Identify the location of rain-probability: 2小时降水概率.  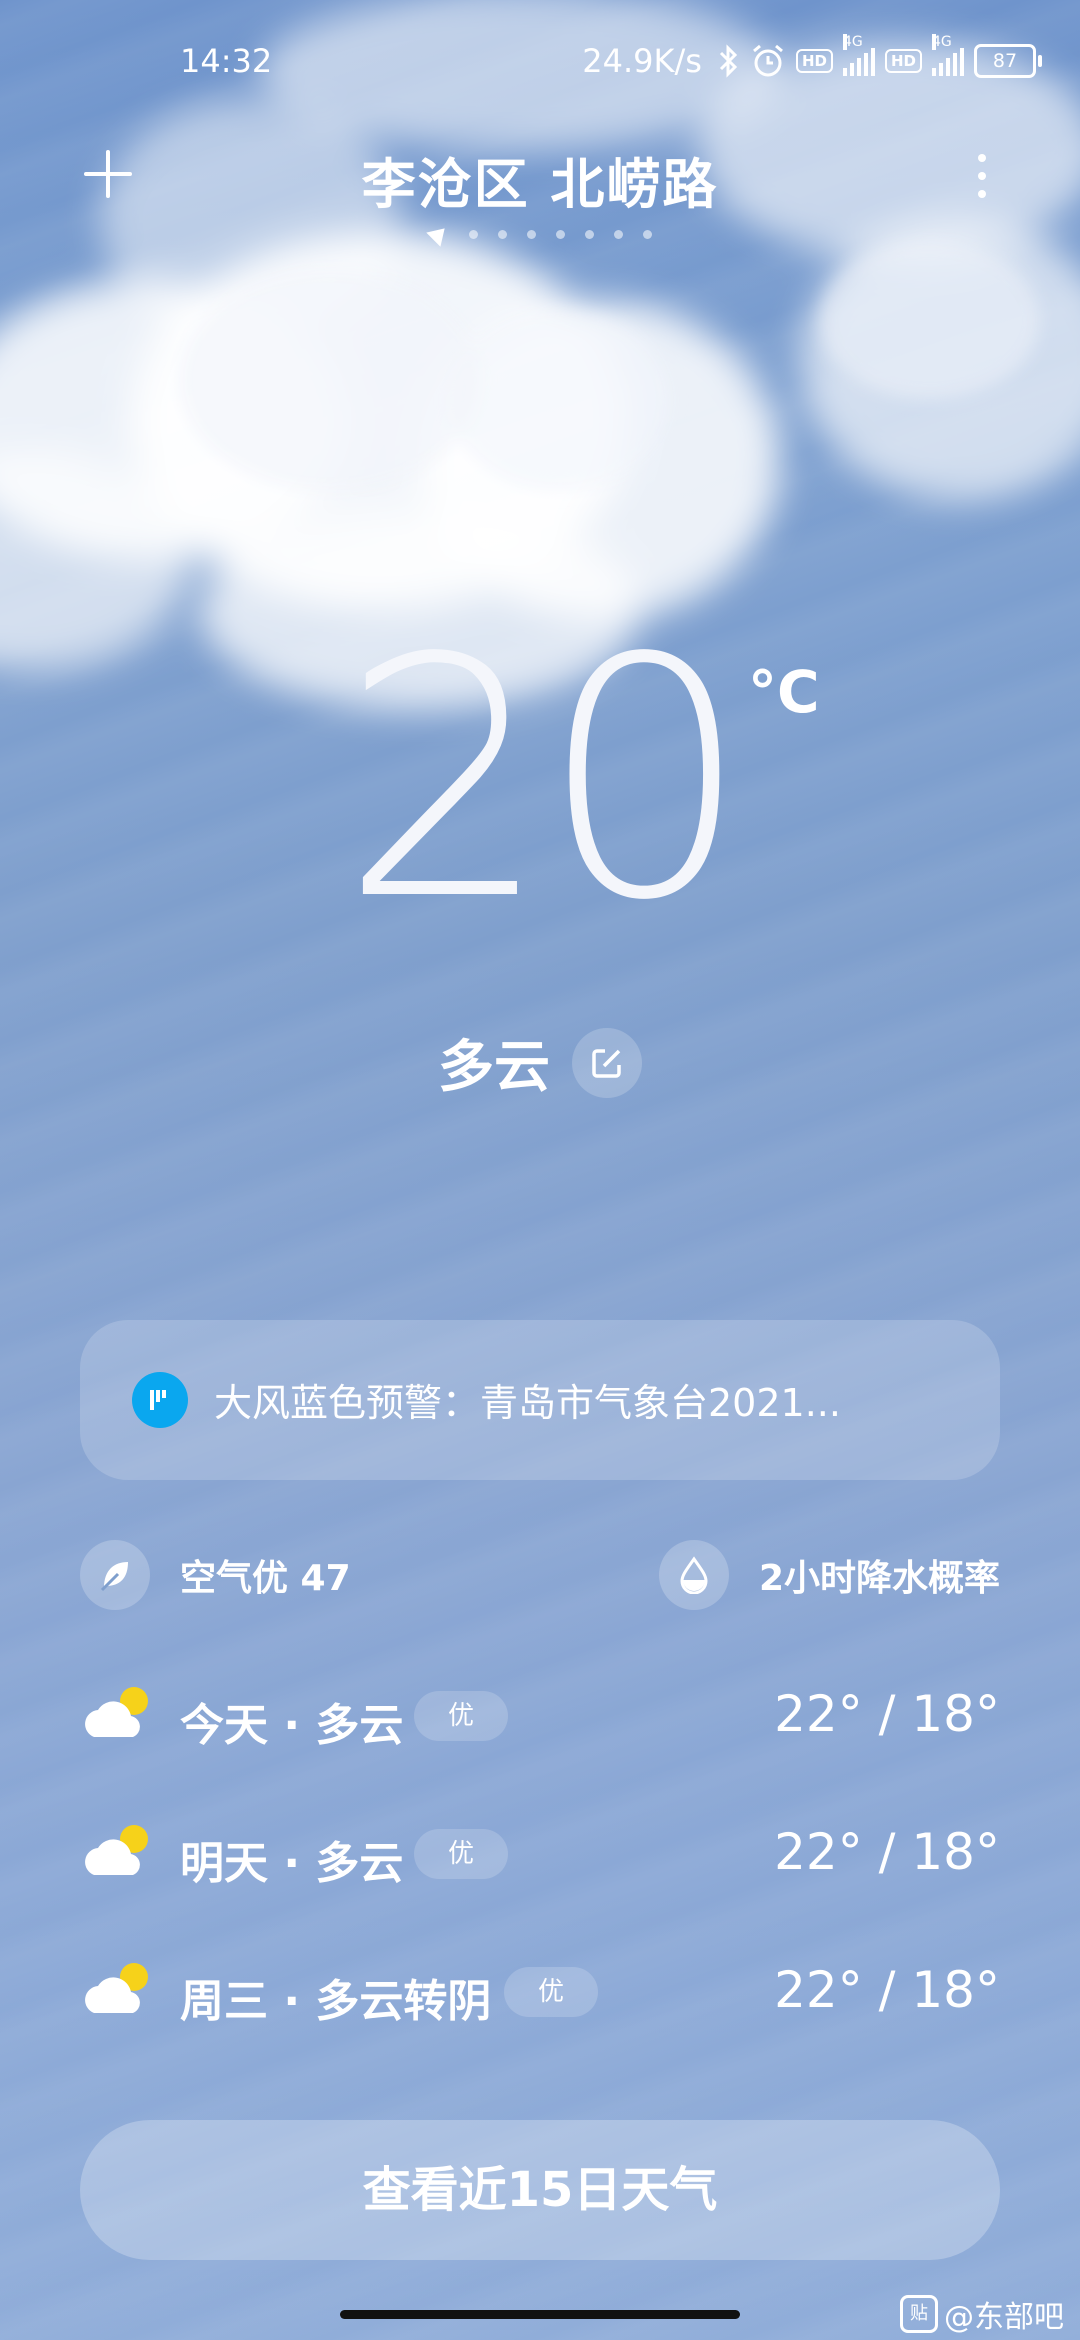
(829, 1575).